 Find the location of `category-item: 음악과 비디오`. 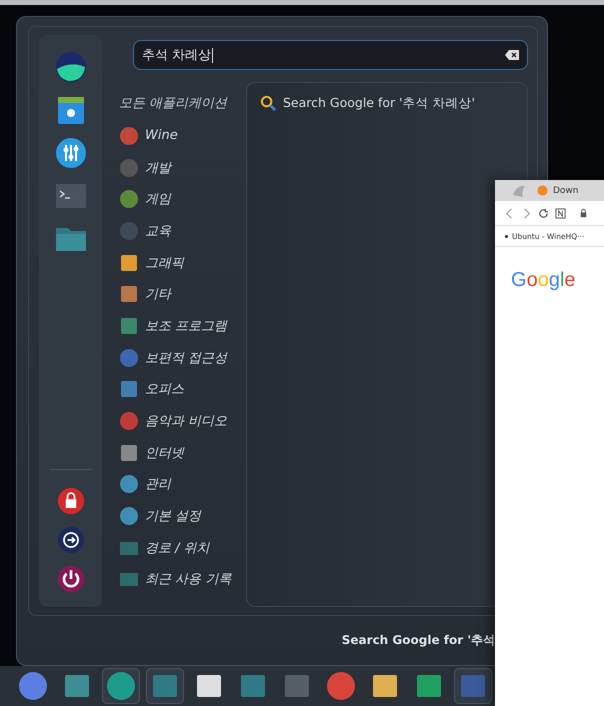

category-item: 음악과 비디오 is located at coordinates (182, 421).